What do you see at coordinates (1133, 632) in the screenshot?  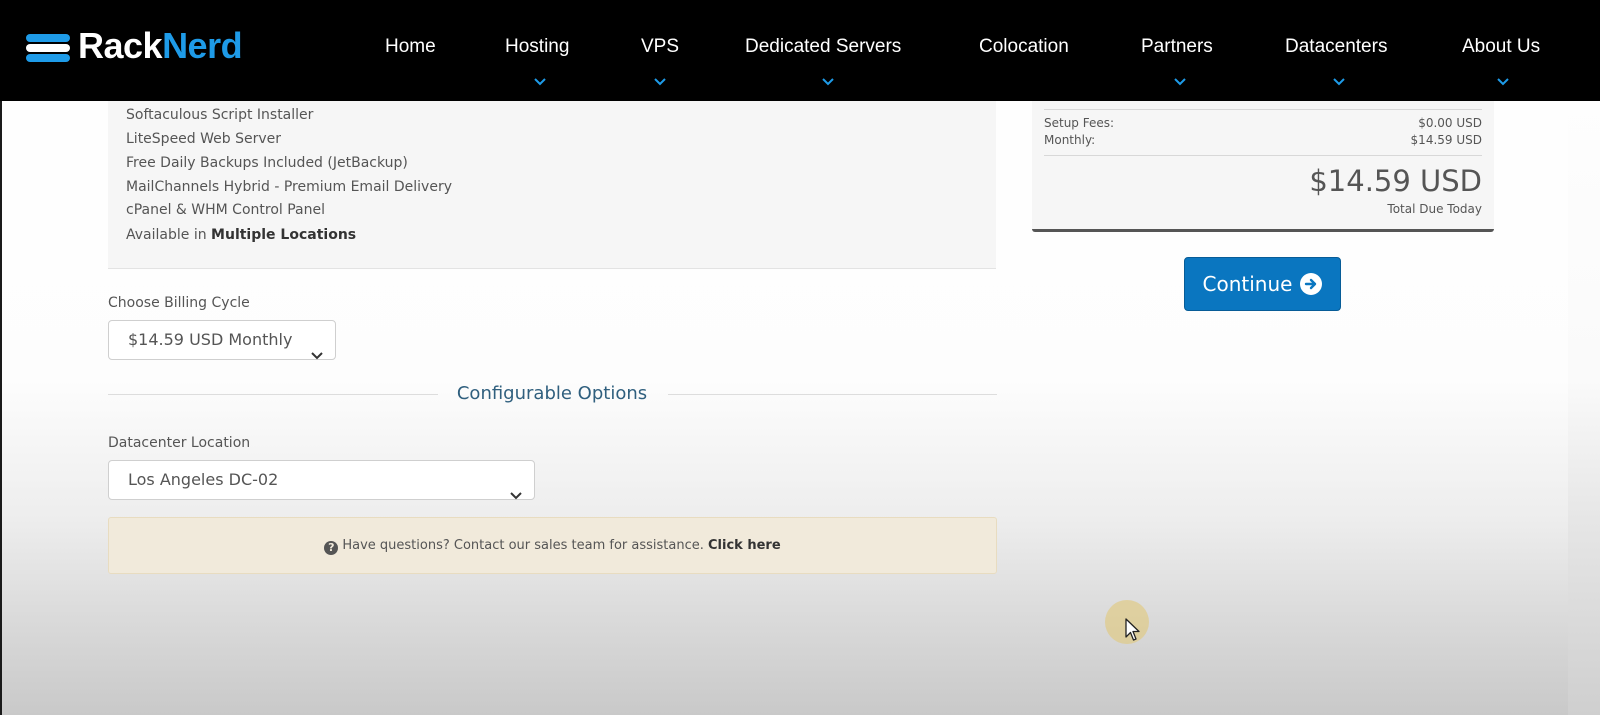 I see `mouse-cursor-icon` at bounding box center [1133, 632].